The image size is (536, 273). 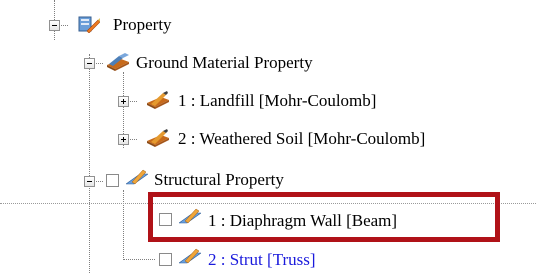 What do you see at coordinates (324, 217) in the screenshot?
I see `highlight-box` at bounding box center [324, 217].